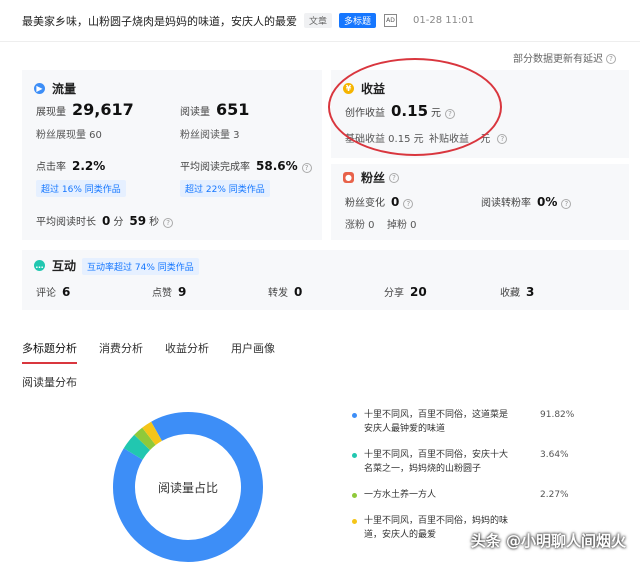 This screenshot has height=563, width=640. I want to click on interaction-title: … 互动, so click(55, 265).